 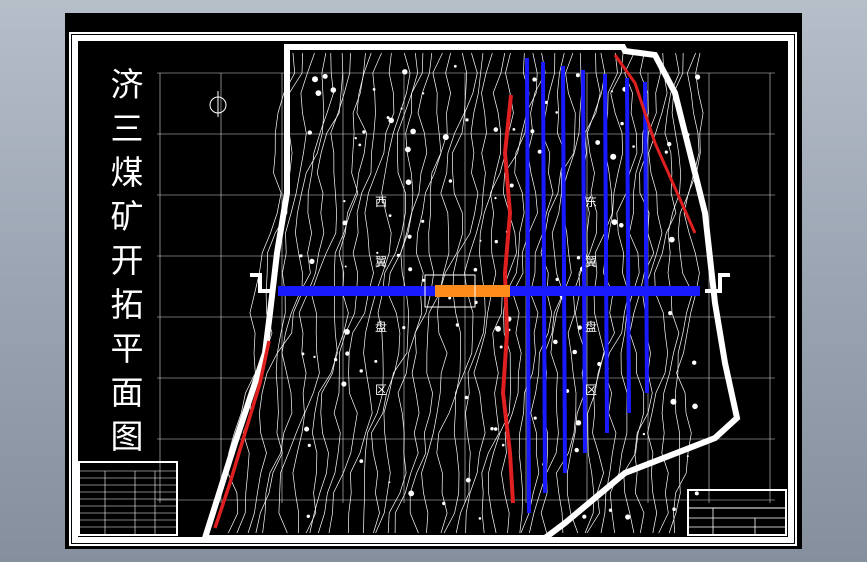 I want to click on shaft-station, so click(x=472, y=291).